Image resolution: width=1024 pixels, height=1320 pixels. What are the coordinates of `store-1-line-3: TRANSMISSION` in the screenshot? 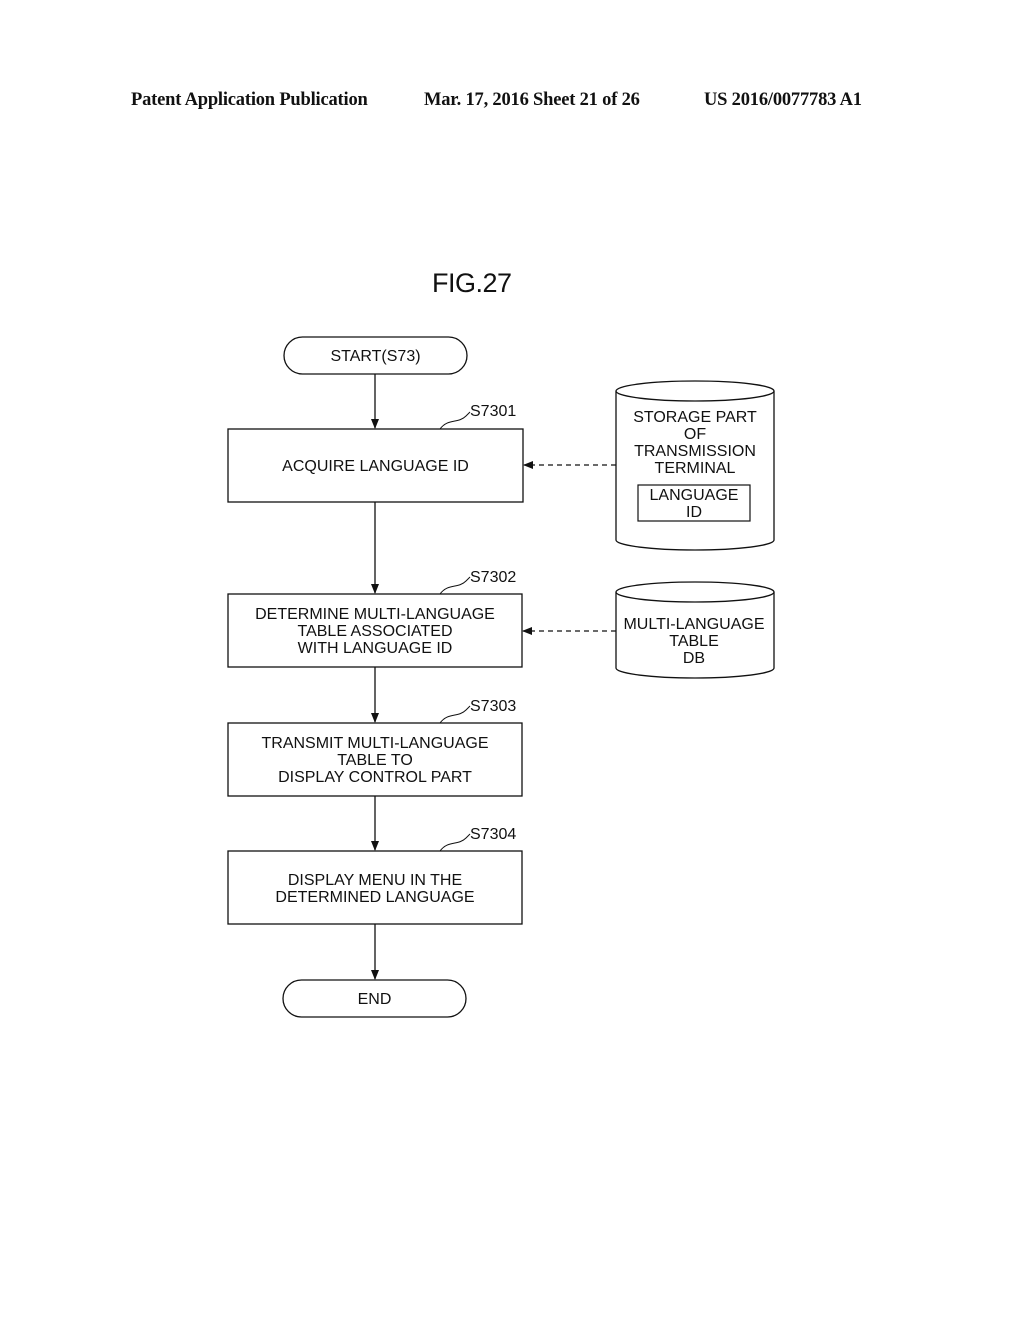 It's located at (695, 451).